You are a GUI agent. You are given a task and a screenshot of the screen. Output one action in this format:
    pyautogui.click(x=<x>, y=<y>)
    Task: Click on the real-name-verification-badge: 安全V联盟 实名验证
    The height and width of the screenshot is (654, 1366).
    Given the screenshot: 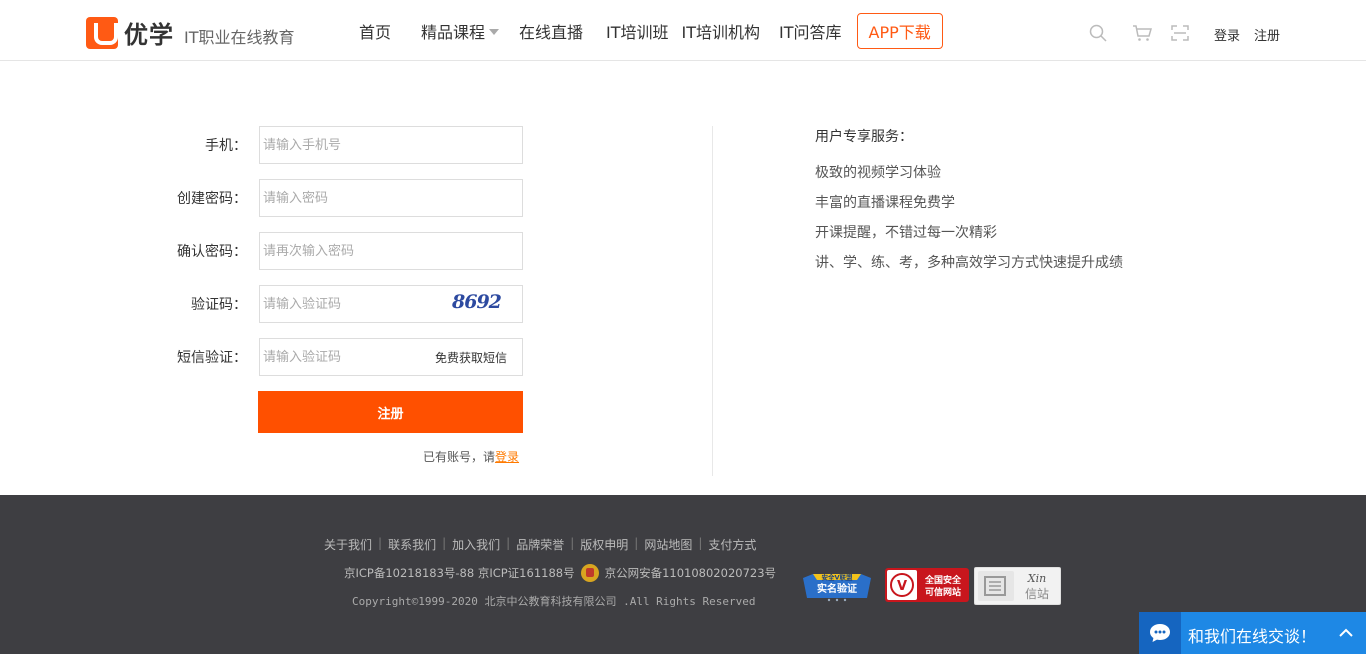 What is the action you would take?
    pyautogui.click(x=837, y=586)
    